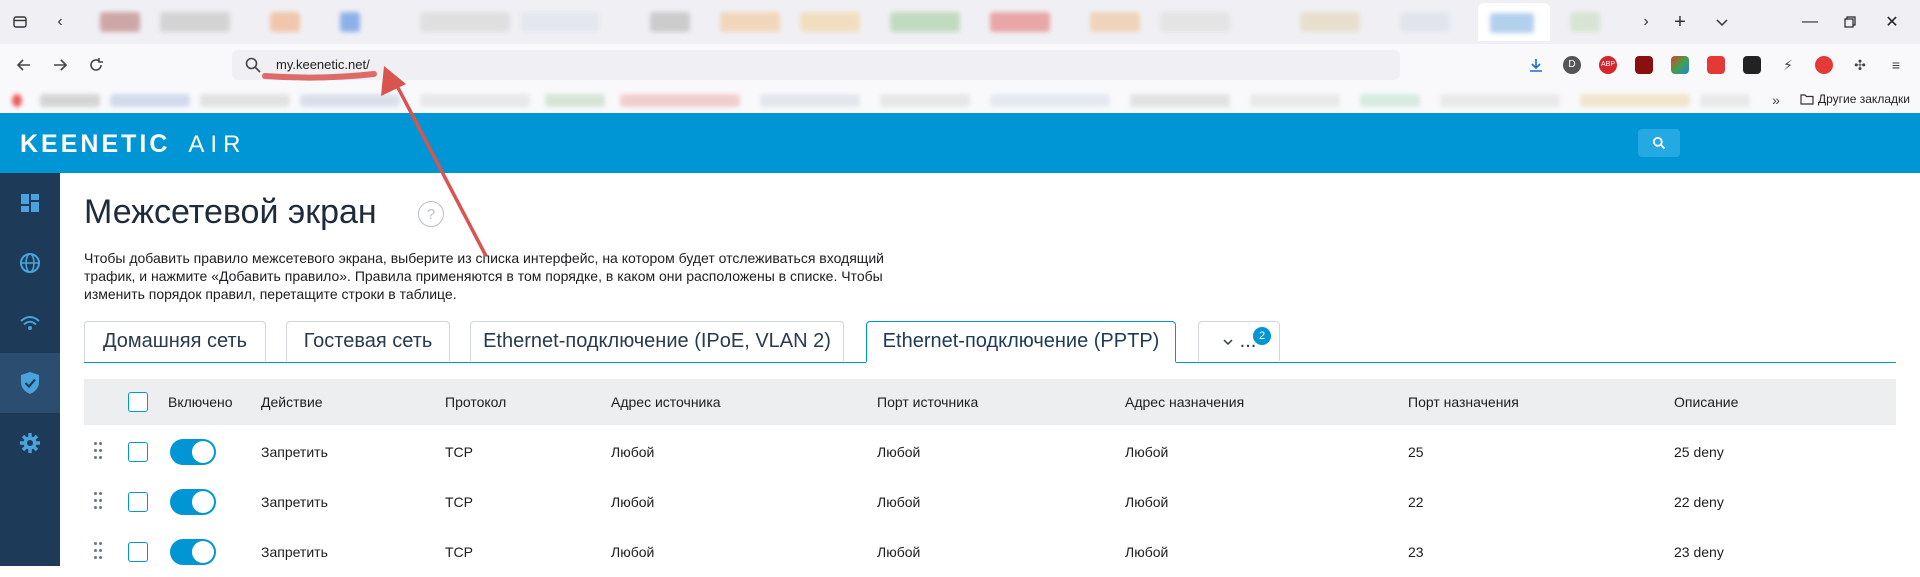  What do you see at coordinates (1810, 22) in the screenshot?
I see `minimize-icon: —` at bounding box center [1810, 22].